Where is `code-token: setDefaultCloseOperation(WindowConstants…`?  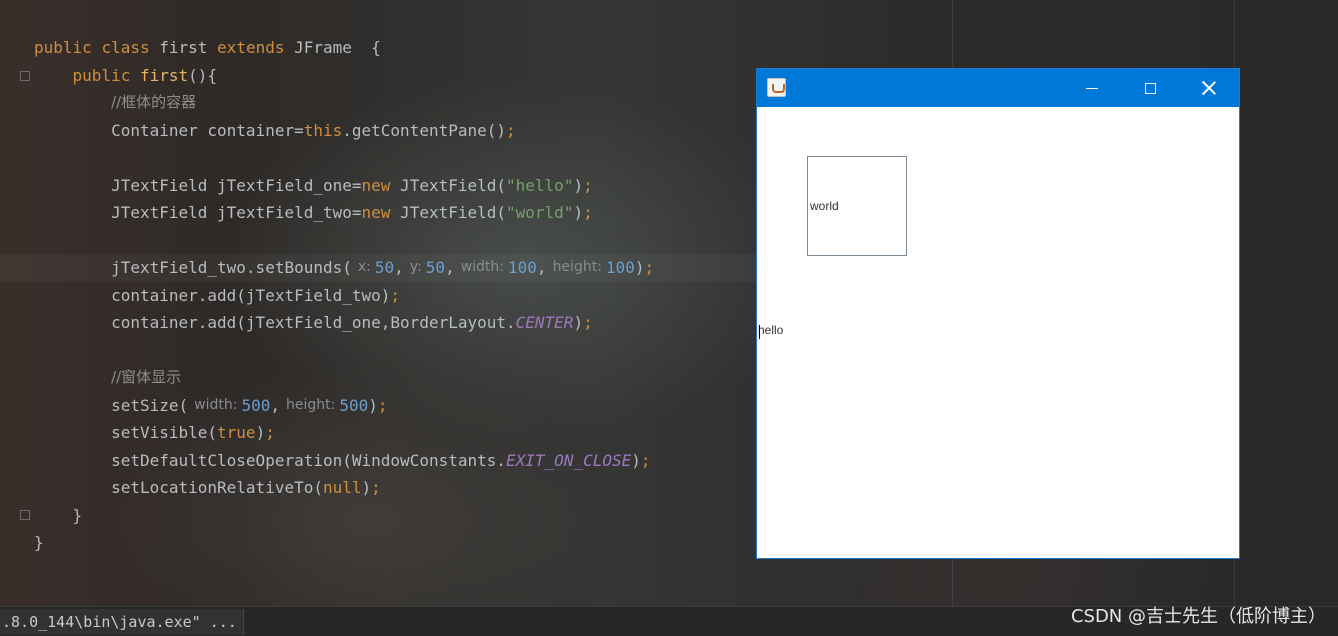 code-token: setDefaultCloseOperation(WindowConstants… is located at coordinates (270, 460).